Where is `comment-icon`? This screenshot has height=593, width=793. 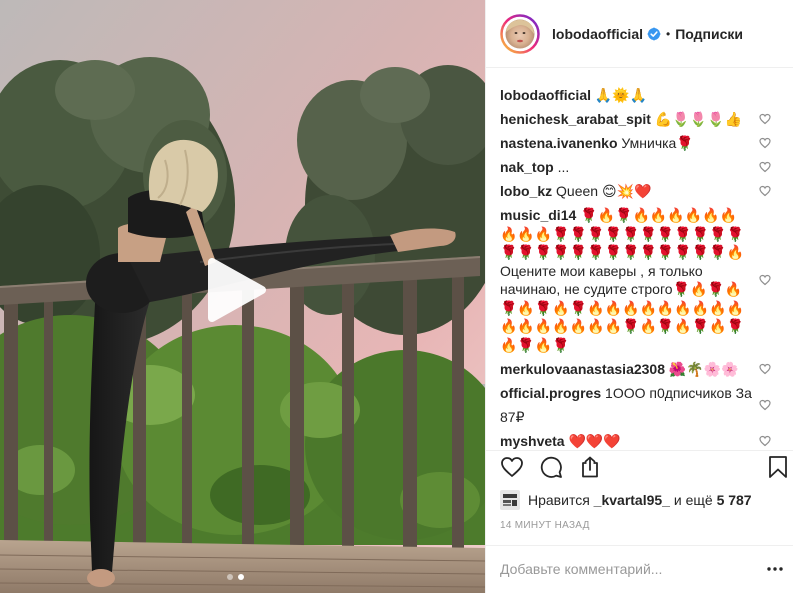 comment-icon is located at coordinates (551, 467).